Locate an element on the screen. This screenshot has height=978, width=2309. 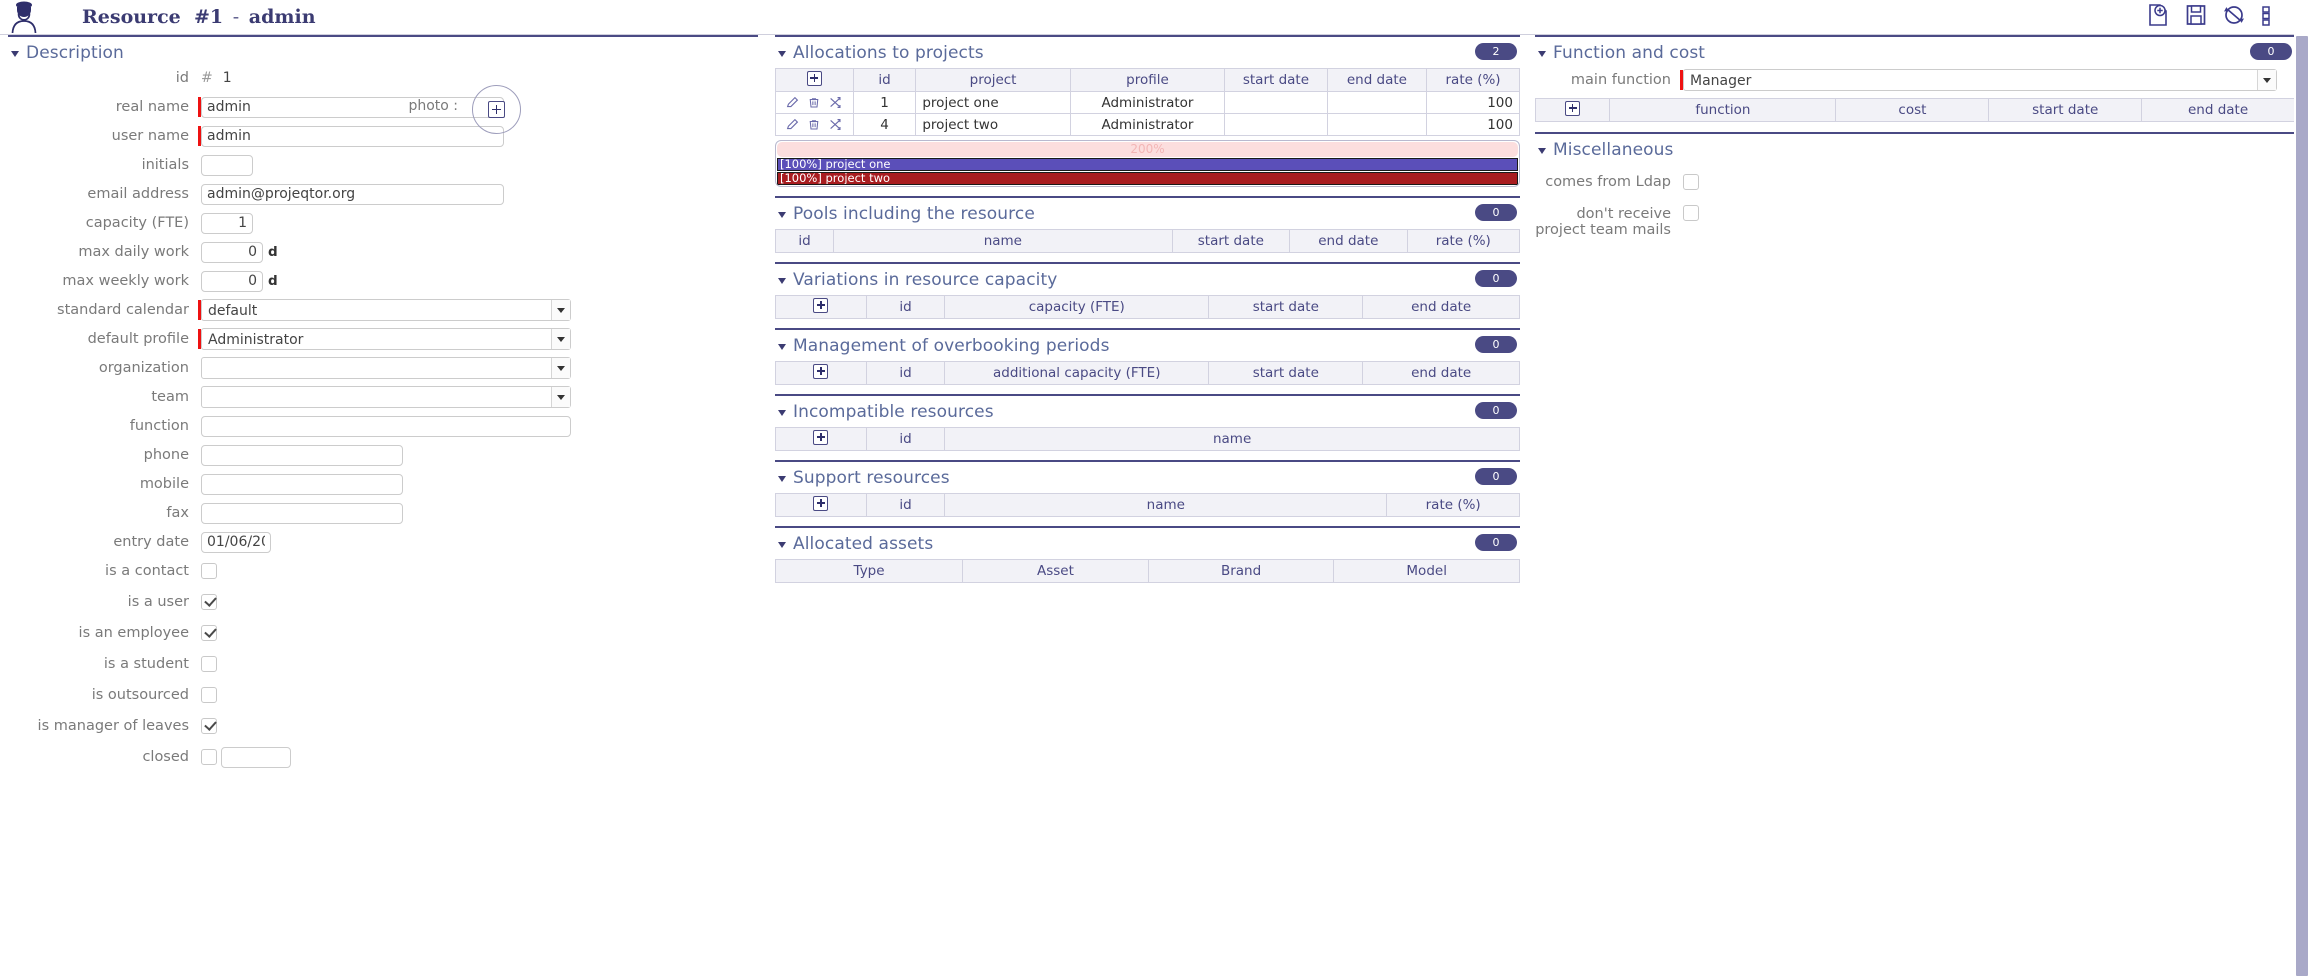
pools-table: id name start date end date rate (%) is located at coordinates (1147, 241).